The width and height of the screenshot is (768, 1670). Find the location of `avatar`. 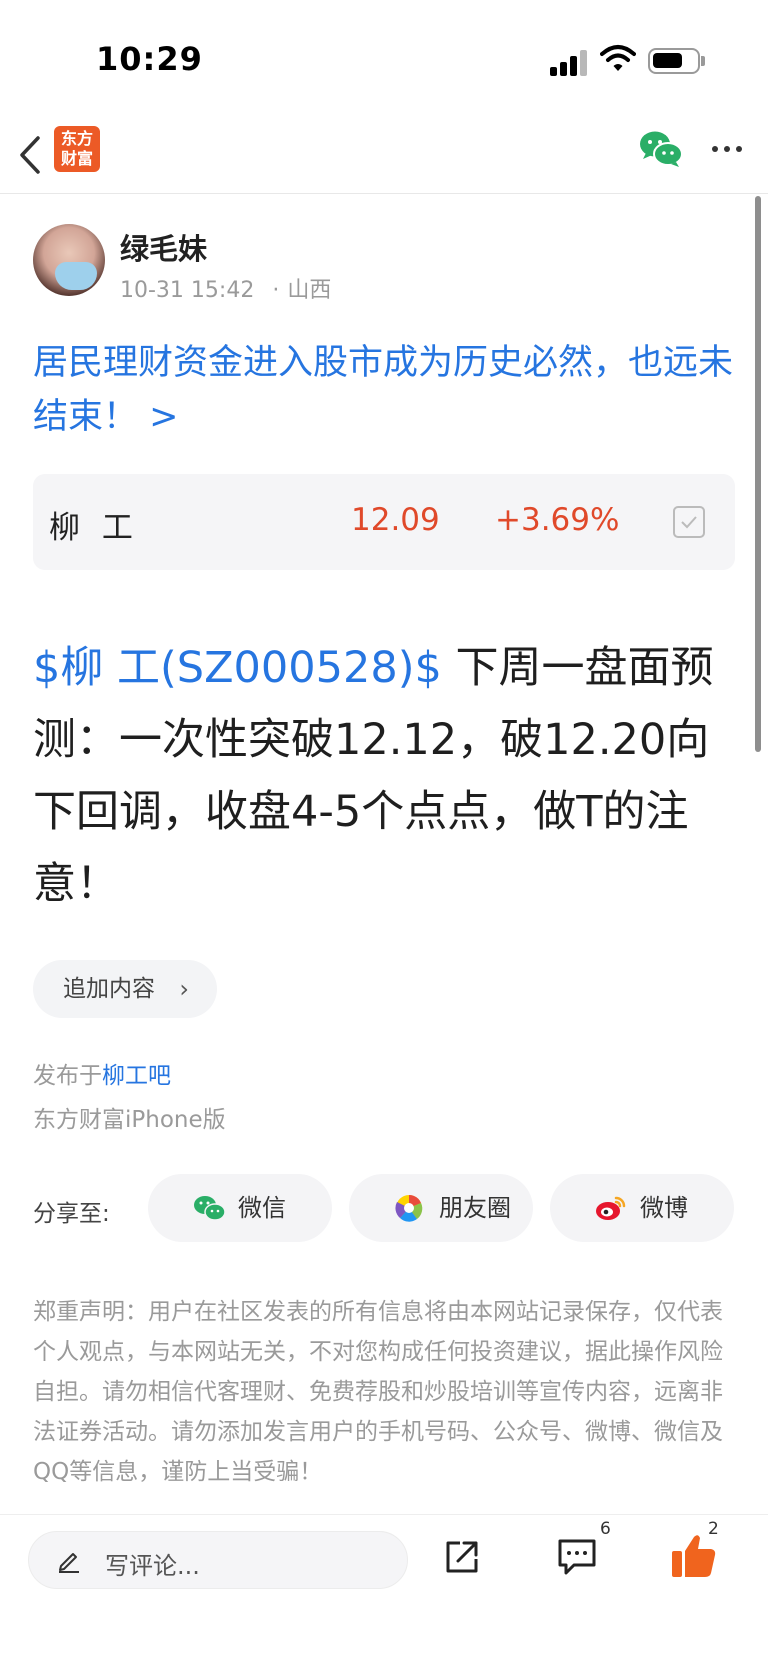

avatar is located at coordinates (69, 260).